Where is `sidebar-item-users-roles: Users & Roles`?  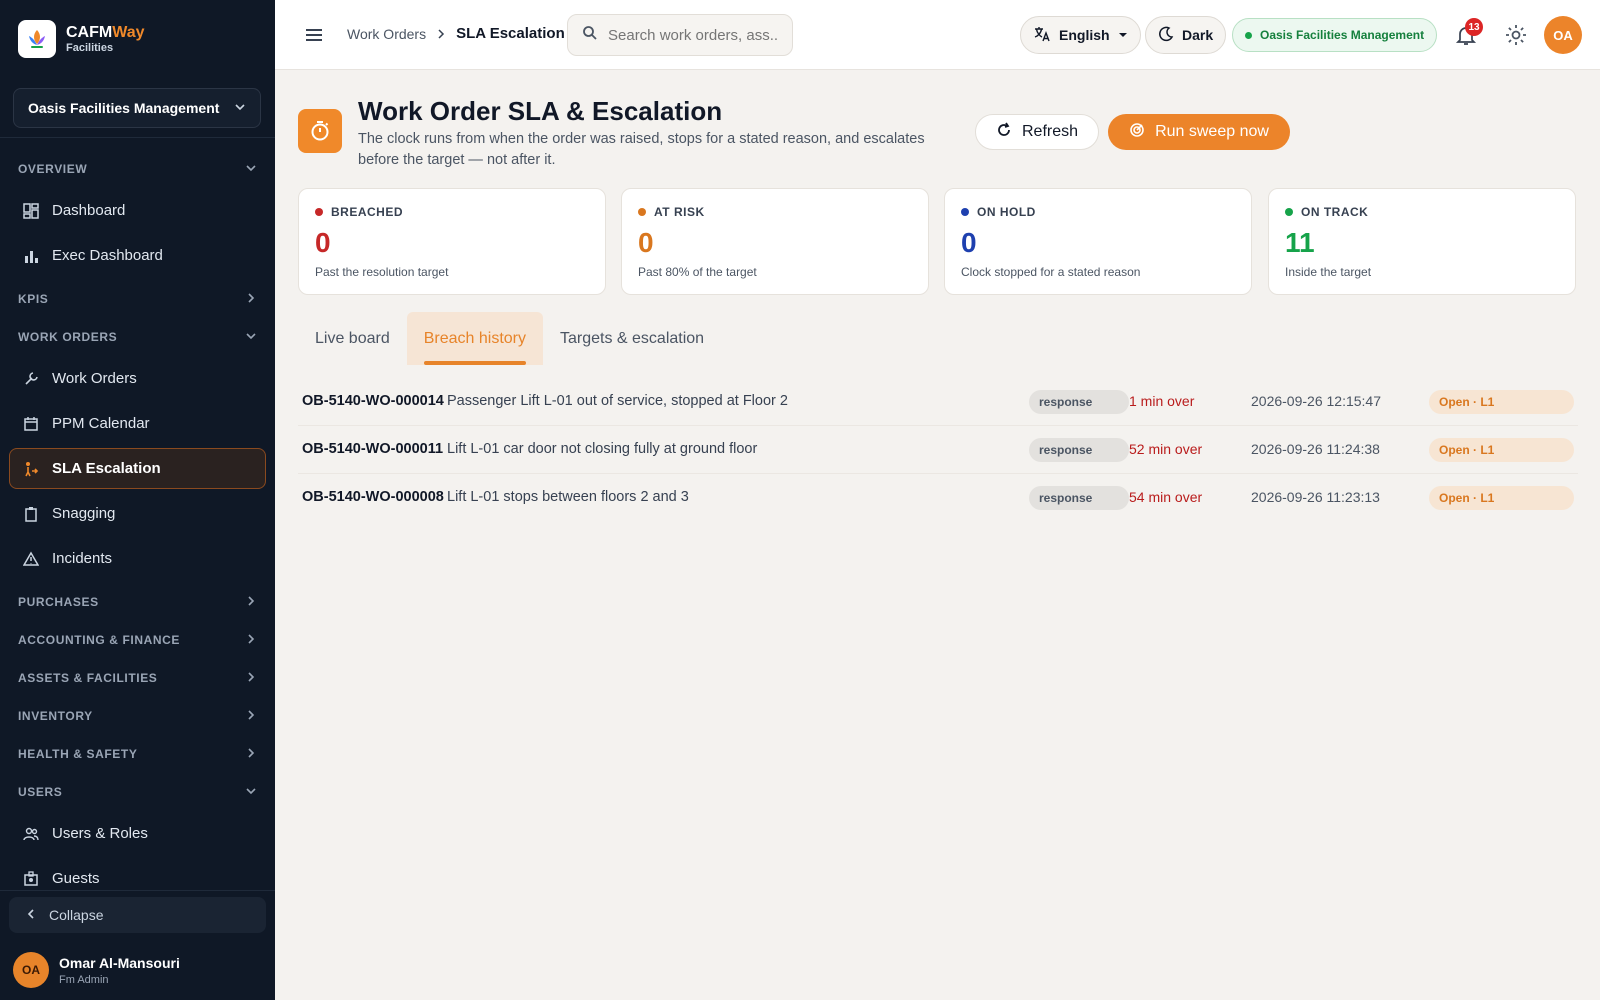
sidebar-item-users-roles: Users & Roles is located at coordinates (137, 833).